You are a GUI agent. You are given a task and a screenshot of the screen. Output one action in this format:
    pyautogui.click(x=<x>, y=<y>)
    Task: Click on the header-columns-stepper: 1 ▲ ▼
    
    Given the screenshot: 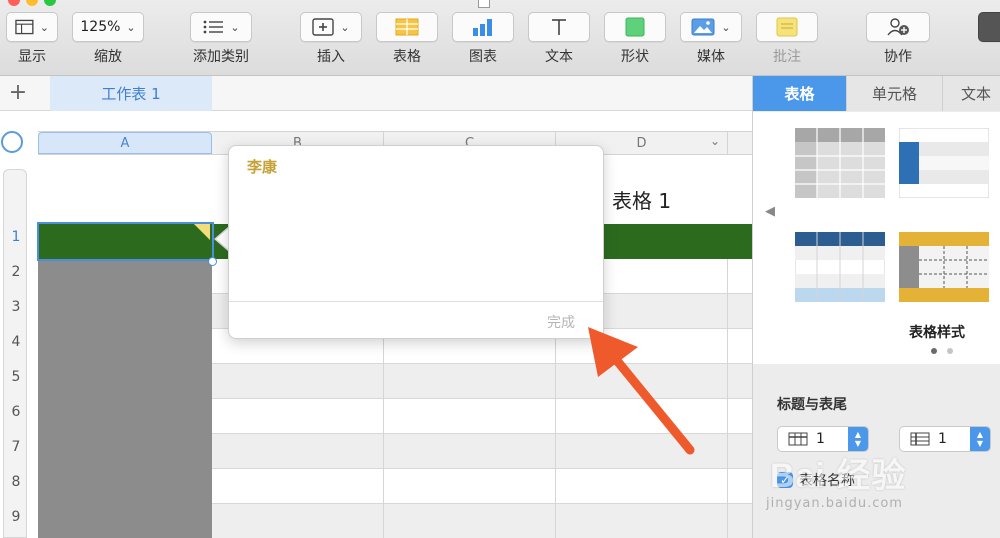 What is the action you would take?
    pyautogui.click(x=945, y=439)
    